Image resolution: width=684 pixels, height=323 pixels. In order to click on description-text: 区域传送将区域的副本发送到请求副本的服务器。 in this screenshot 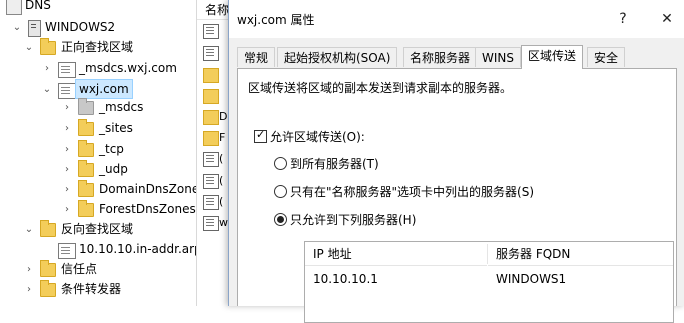, I will do `click(380, 88)`.